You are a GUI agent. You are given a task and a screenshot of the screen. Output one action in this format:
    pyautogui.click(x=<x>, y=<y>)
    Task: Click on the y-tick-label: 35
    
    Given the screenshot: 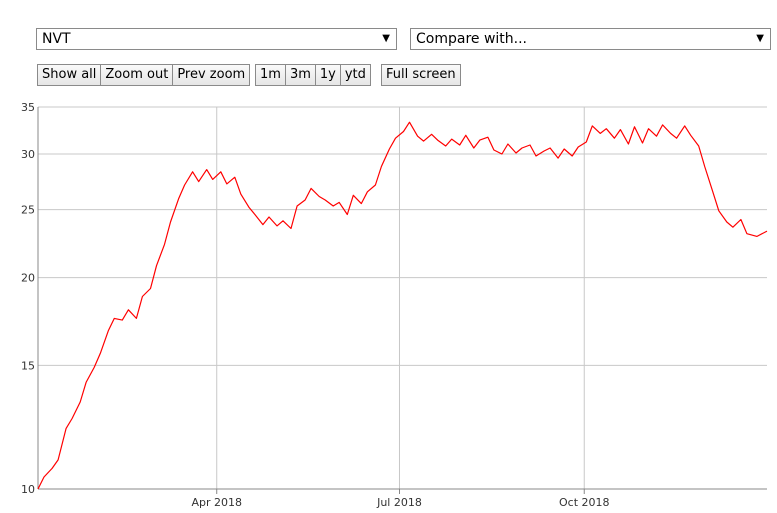 What is the action you would take?
    pyautogui.click(x=28, y=107)
    